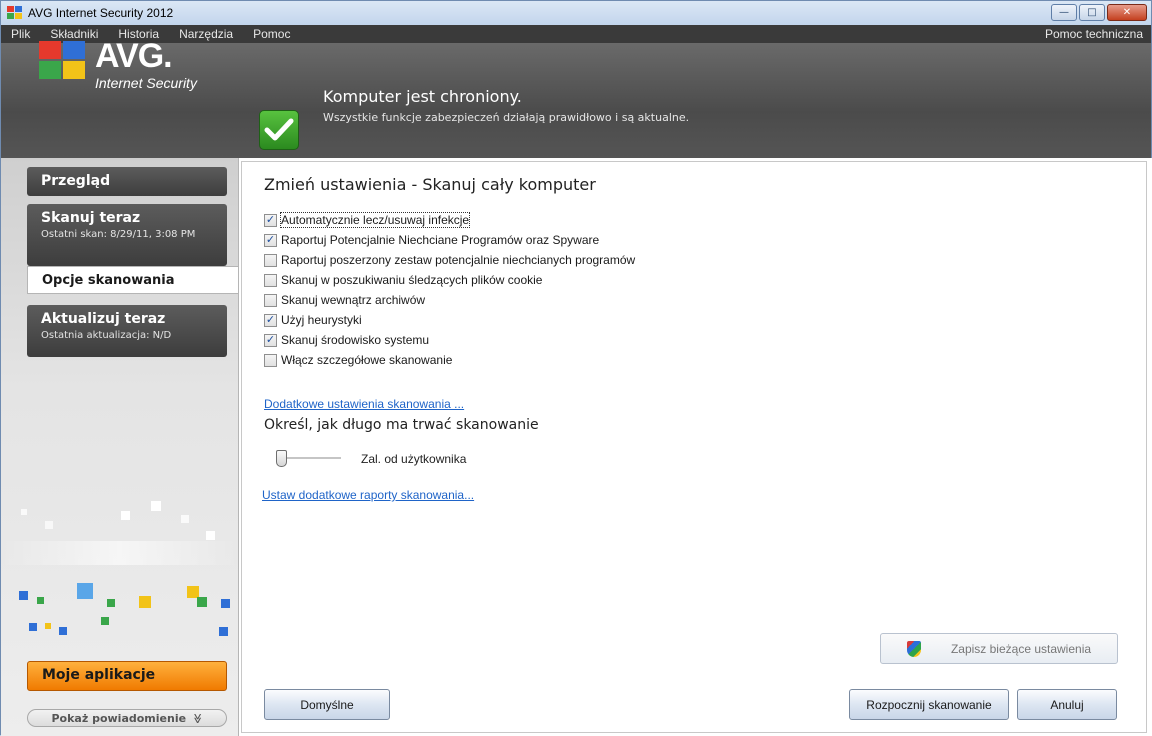  What do you see at coordinates (355, 340) in the screenshot?
I see `option-label: Skanuj środowisko systemu` at bounding box center [355, 340].